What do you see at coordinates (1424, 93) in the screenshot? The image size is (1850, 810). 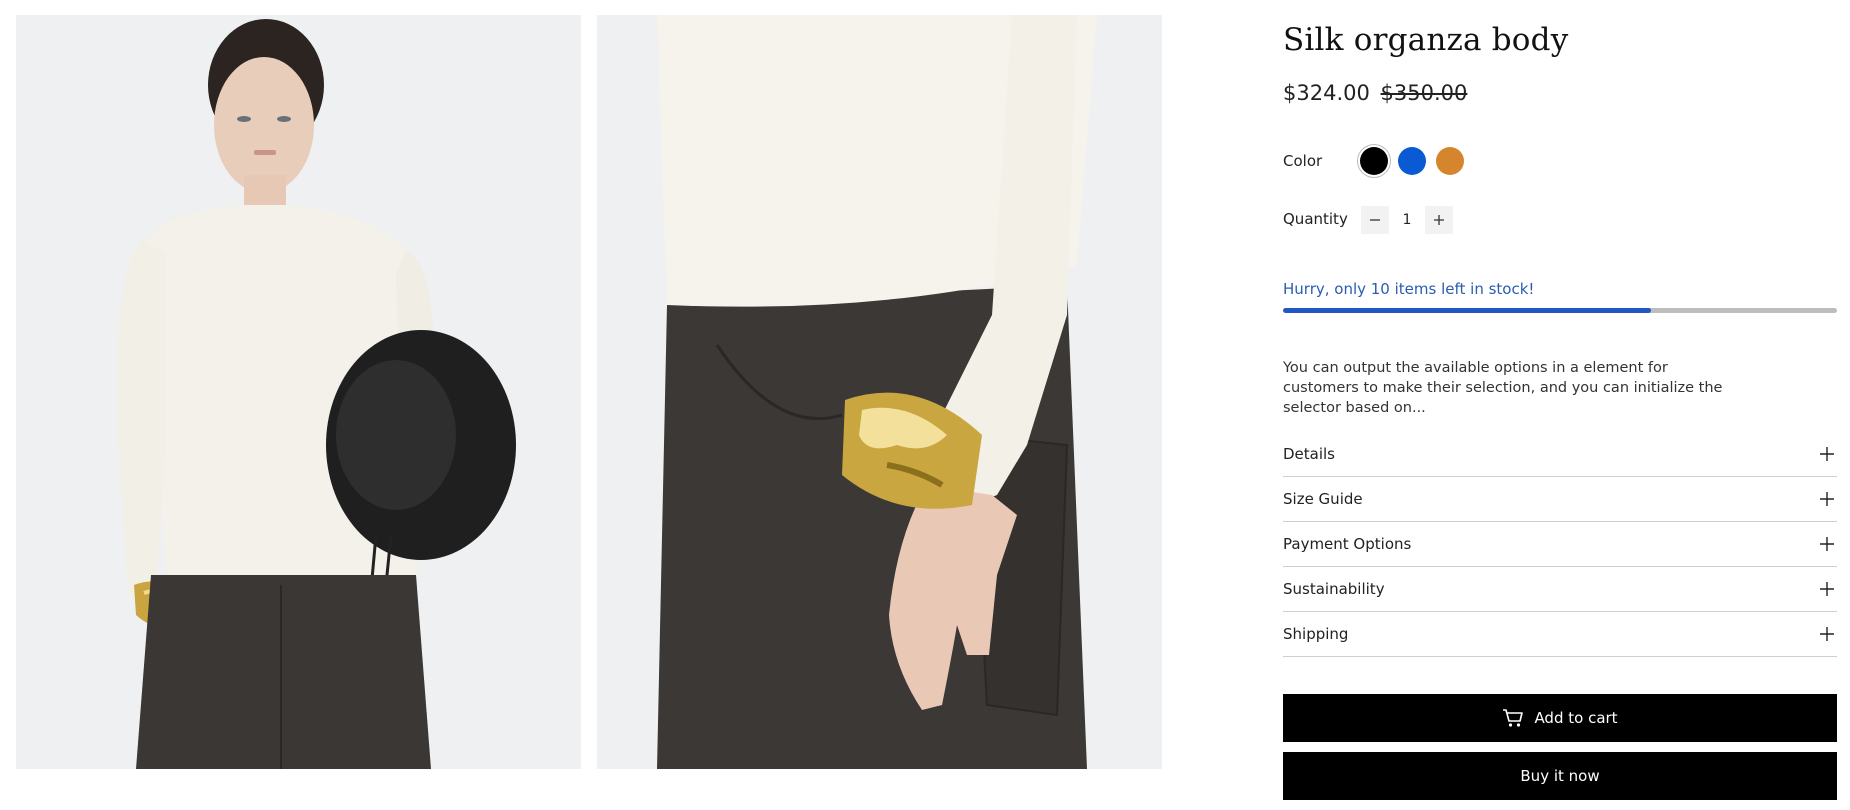 I see `compare-price: $350.00` at bounding box center [1424, 93].